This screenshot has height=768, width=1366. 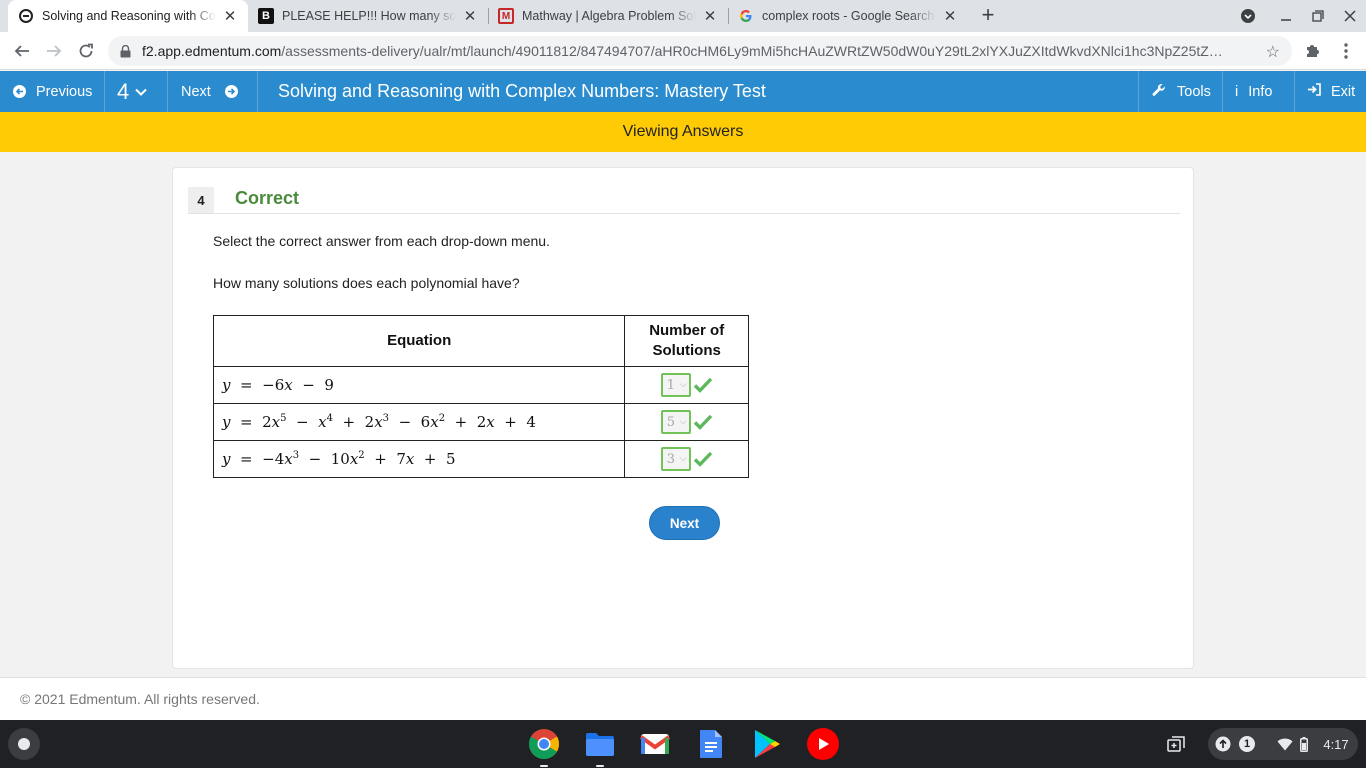 What do you see at coordinates (1314, 91) in the screenshot?
I see `exit-icon` at bounding box center [1314, 91].